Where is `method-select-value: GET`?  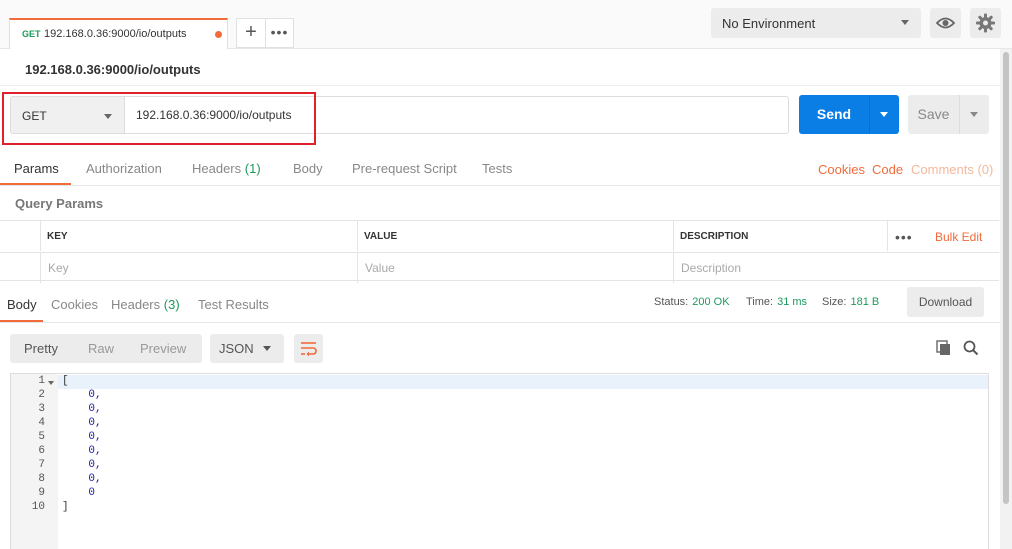 method-select-value: GET is located at coordinates (34, 116).